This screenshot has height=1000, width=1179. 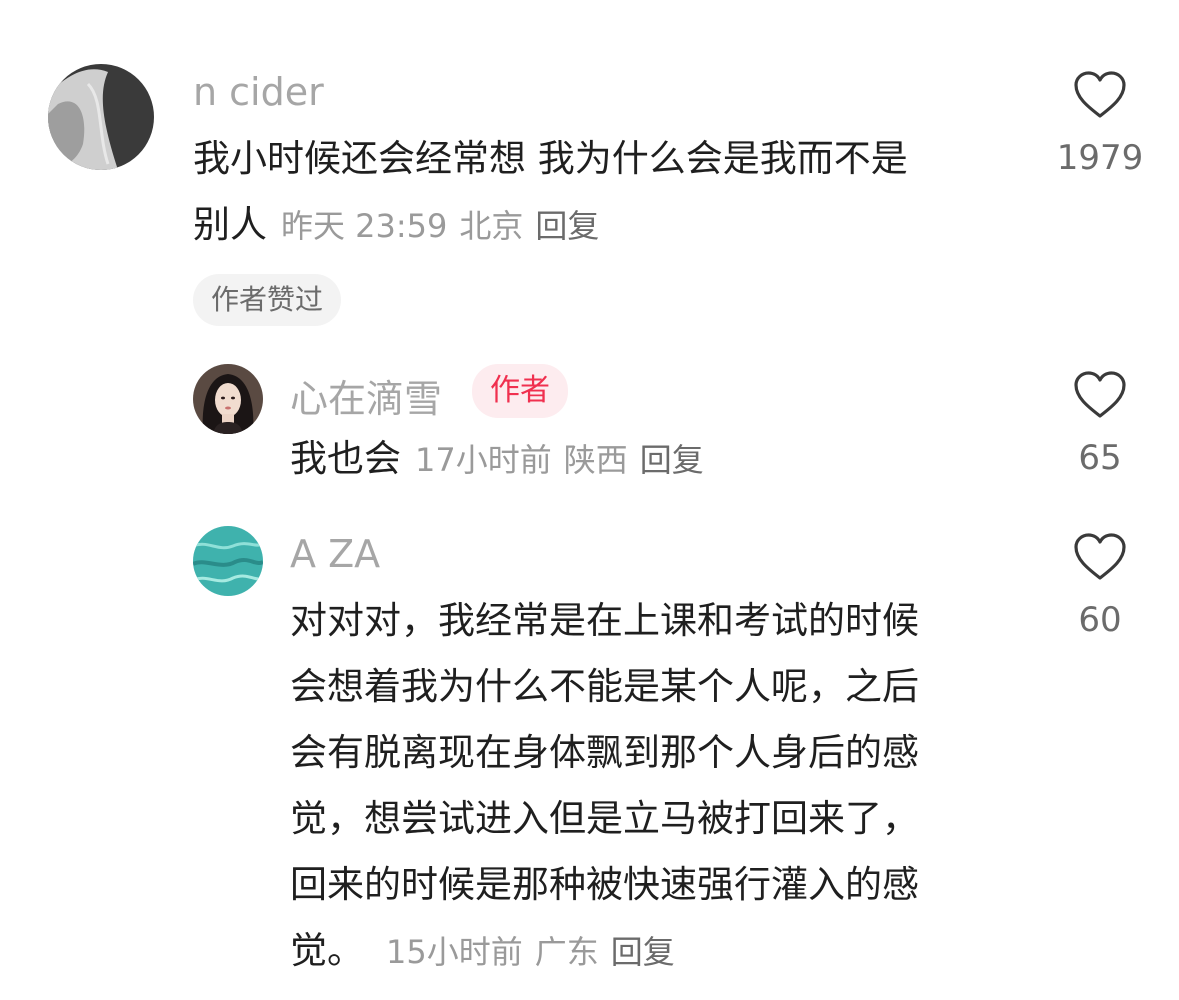 What do you see at coordinates (491, 226) in the screenshot?
I see `comment-location: 北京` at bounding box center [491, 226].